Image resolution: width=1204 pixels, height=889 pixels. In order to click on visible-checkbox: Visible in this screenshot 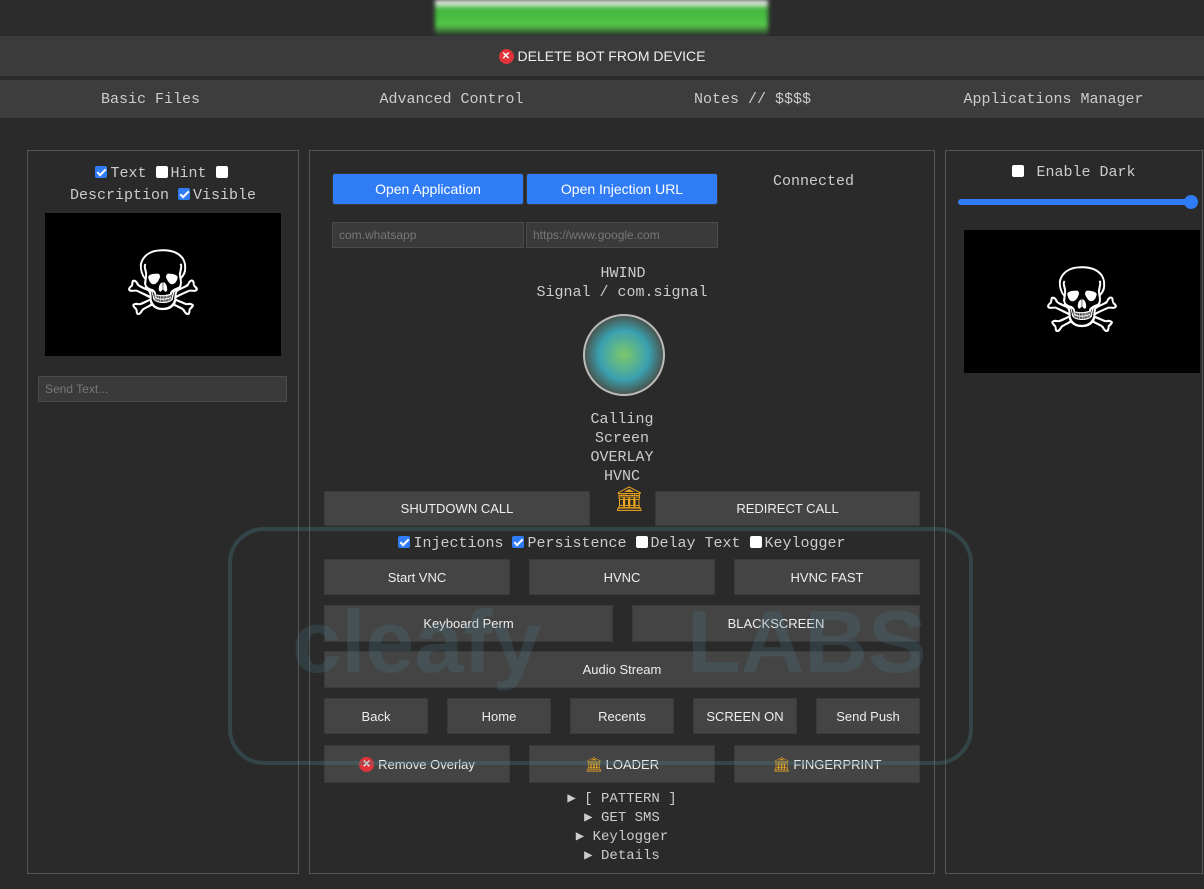, I will do `click(217, 195)`.